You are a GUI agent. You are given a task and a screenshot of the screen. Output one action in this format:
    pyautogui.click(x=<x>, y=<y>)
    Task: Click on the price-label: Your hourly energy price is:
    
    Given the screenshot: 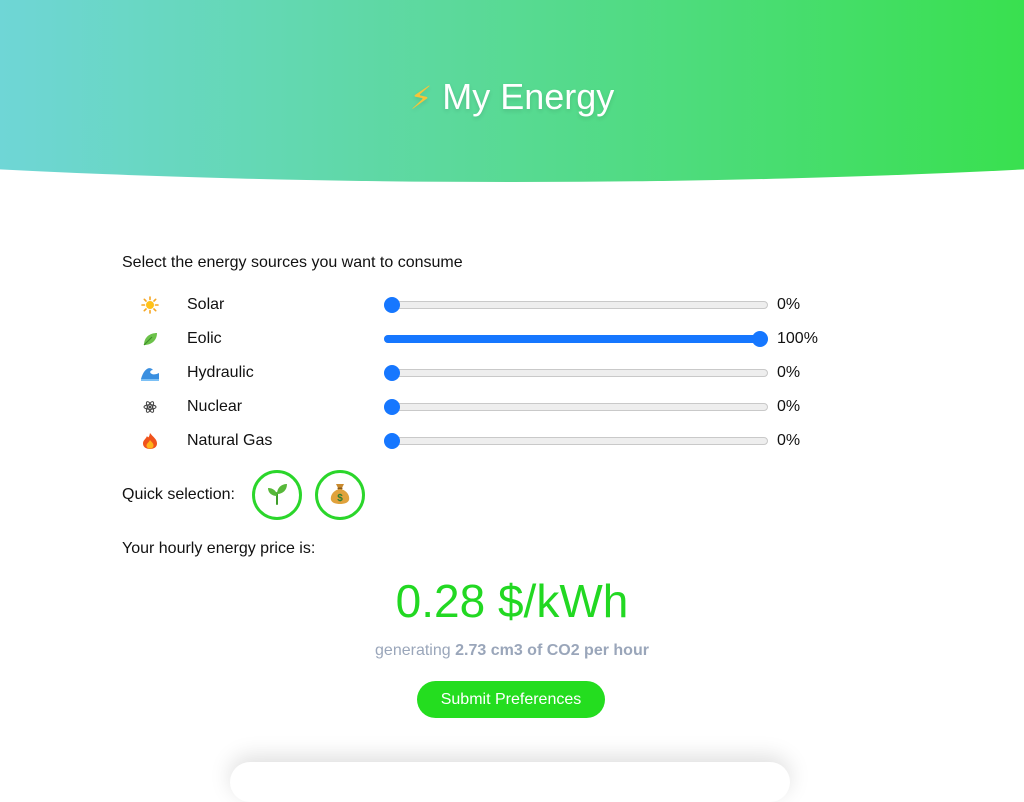 What is the action you would take?
    pyautogui.click(x=219, y=548)
    